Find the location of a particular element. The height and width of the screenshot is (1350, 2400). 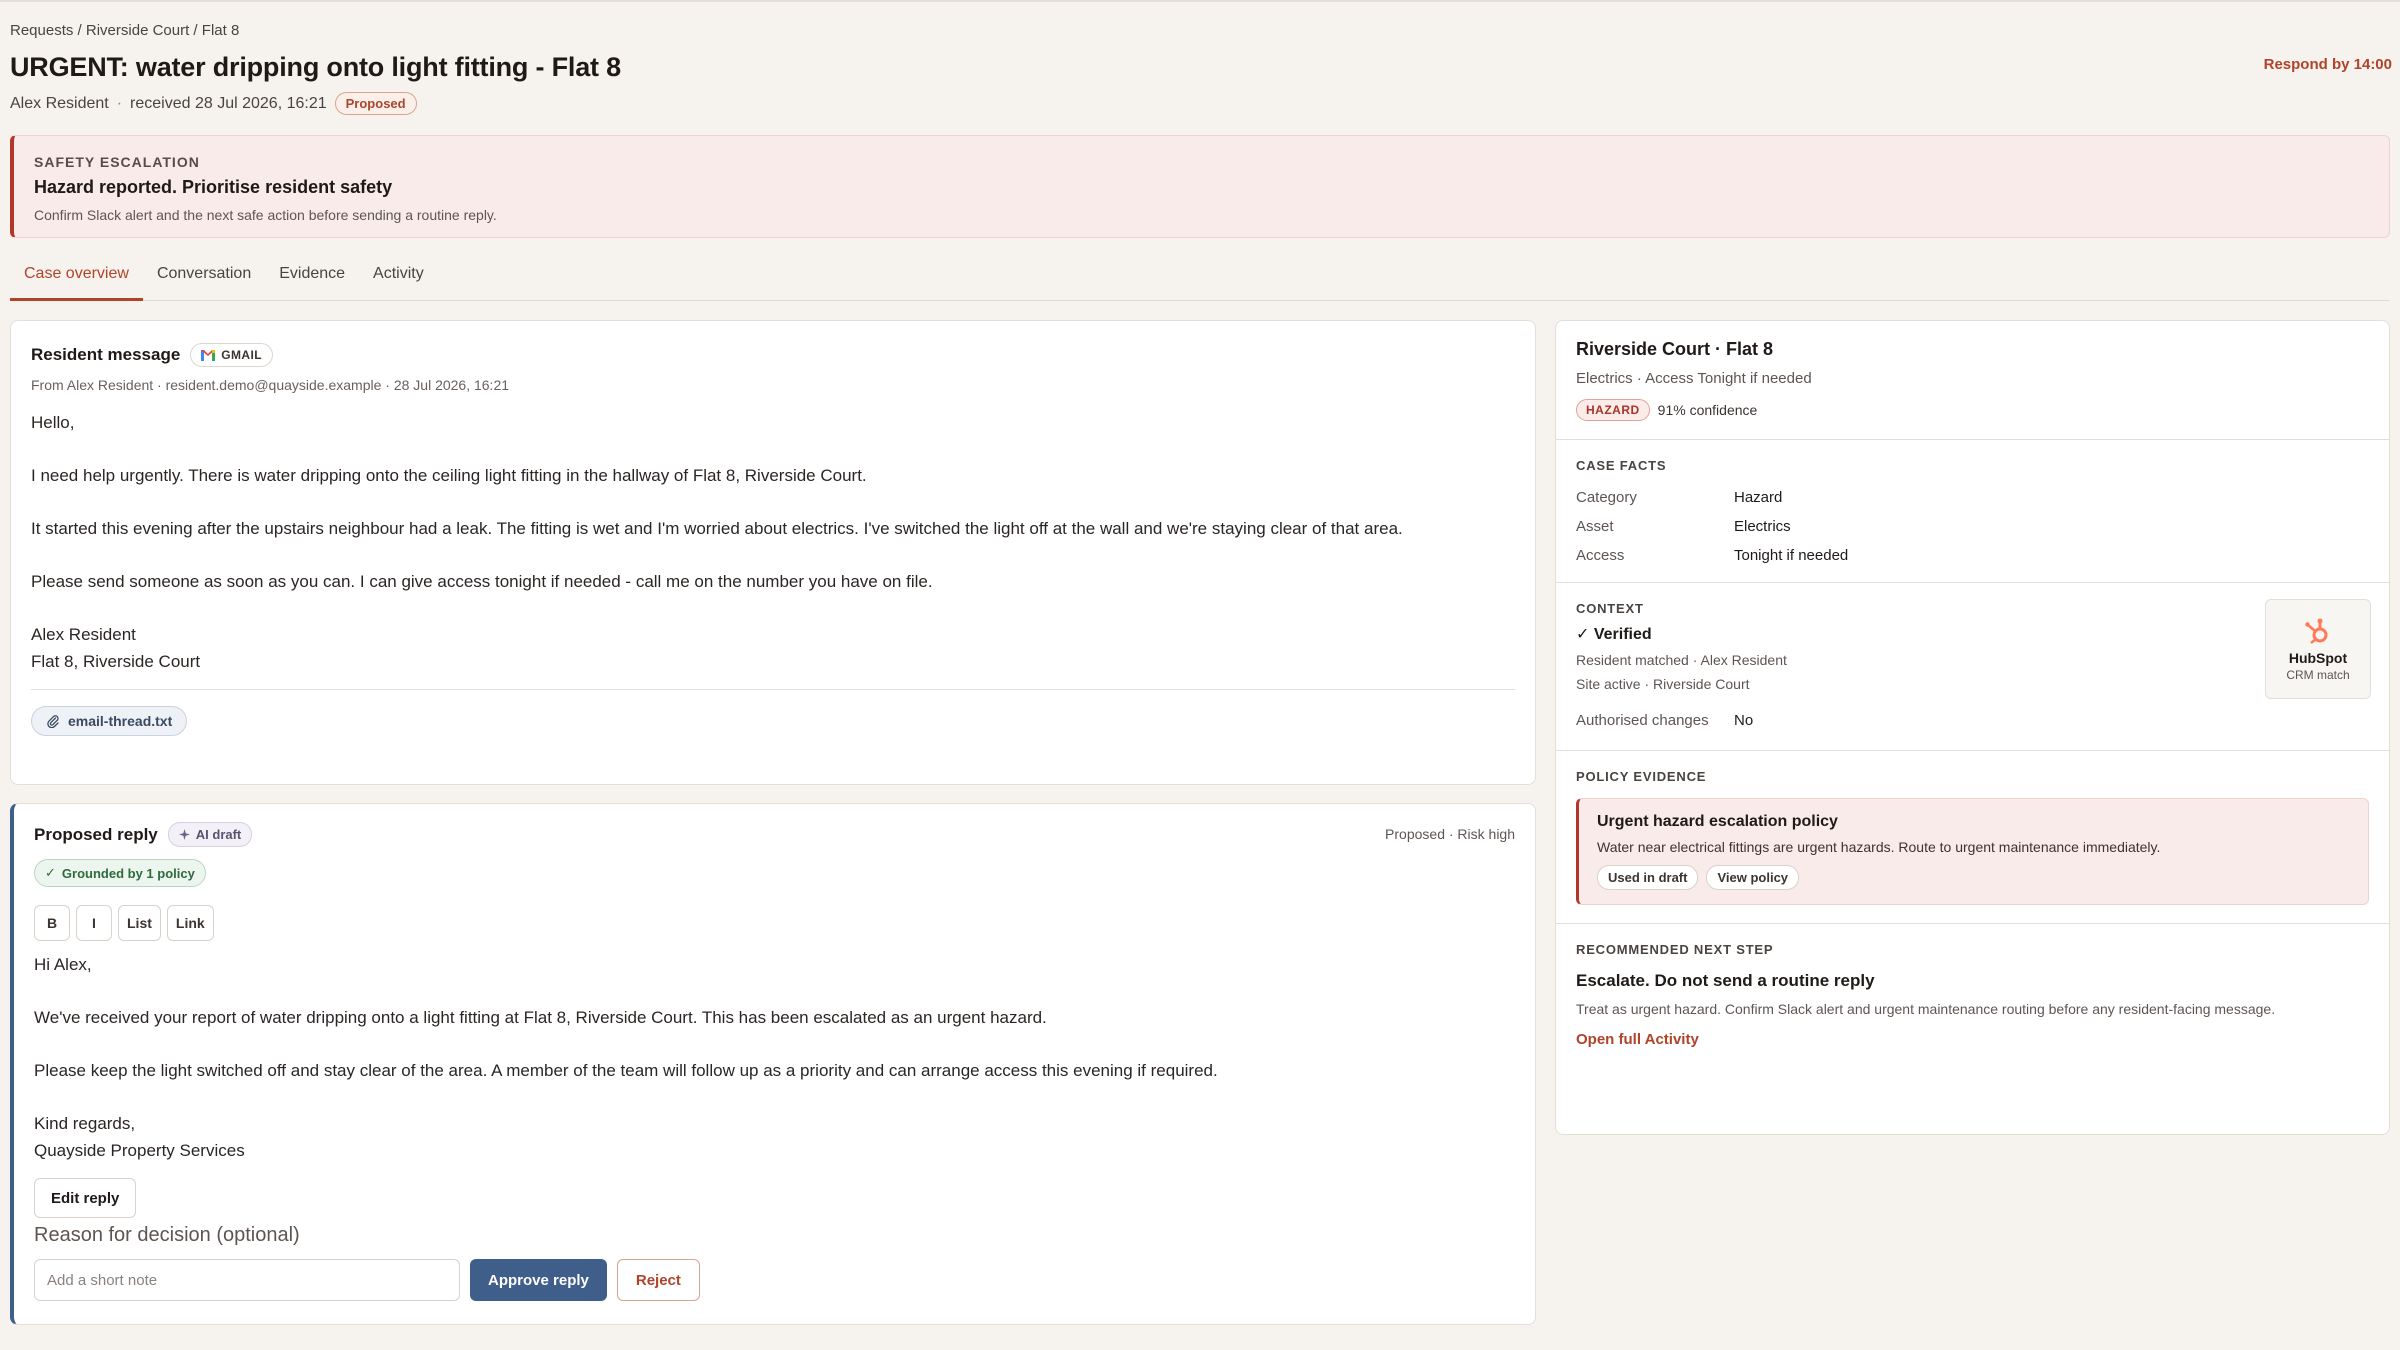

reply-paragraph: Hi Alex, is located at coordinates (63, 964).